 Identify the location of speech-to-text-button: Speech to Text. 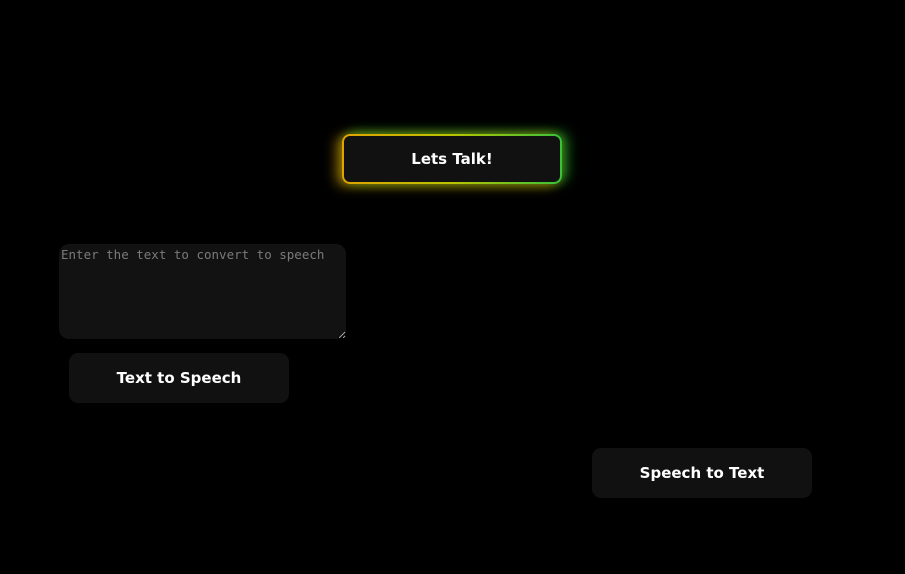
(702, 473).